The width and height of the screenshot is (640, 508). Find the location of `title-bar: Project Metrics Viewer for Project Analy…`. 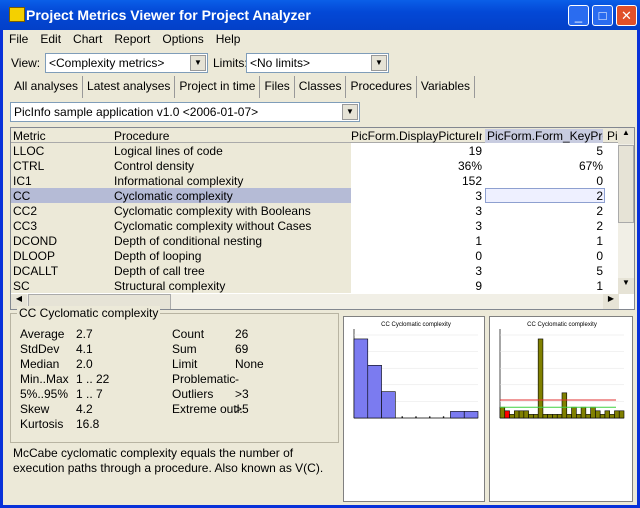

title-bar: Project Metrics Viewer for Project Analy… is located at coordinates (320, 15).